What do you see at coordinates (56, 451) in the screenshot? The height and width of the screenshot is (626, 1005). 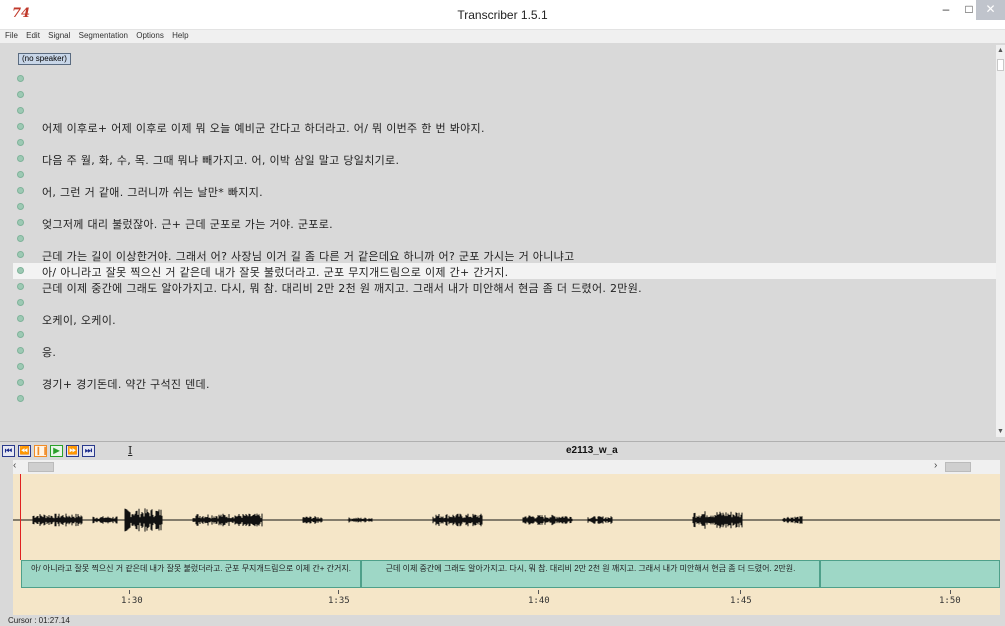 I see `play-button: ▶` at bounding box center [56, 451].